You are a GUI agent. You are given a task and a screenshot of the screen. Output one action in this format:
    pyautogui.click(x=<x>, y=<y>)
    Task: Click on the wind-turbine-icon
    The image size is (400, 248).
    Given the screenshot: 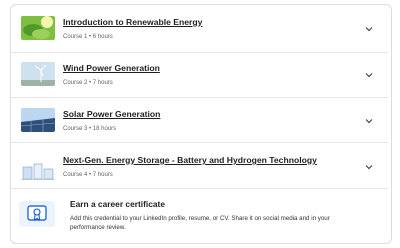 What is the action you would take?
    pyautogui.click(x=38, y=74)
    